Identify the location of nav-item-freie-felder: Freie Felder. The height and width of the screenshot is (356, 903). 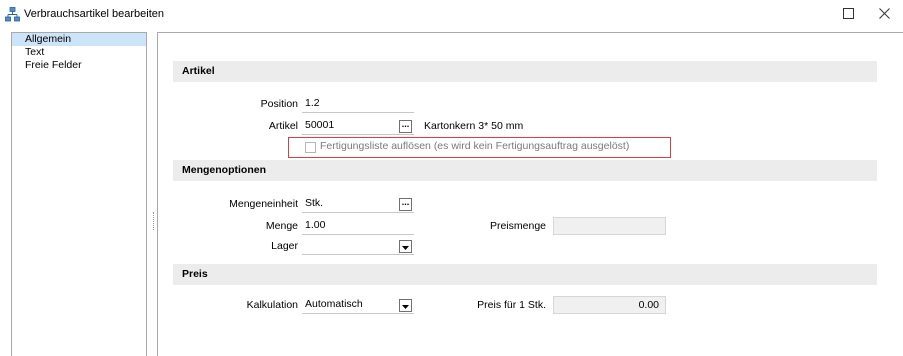
(79, 65).